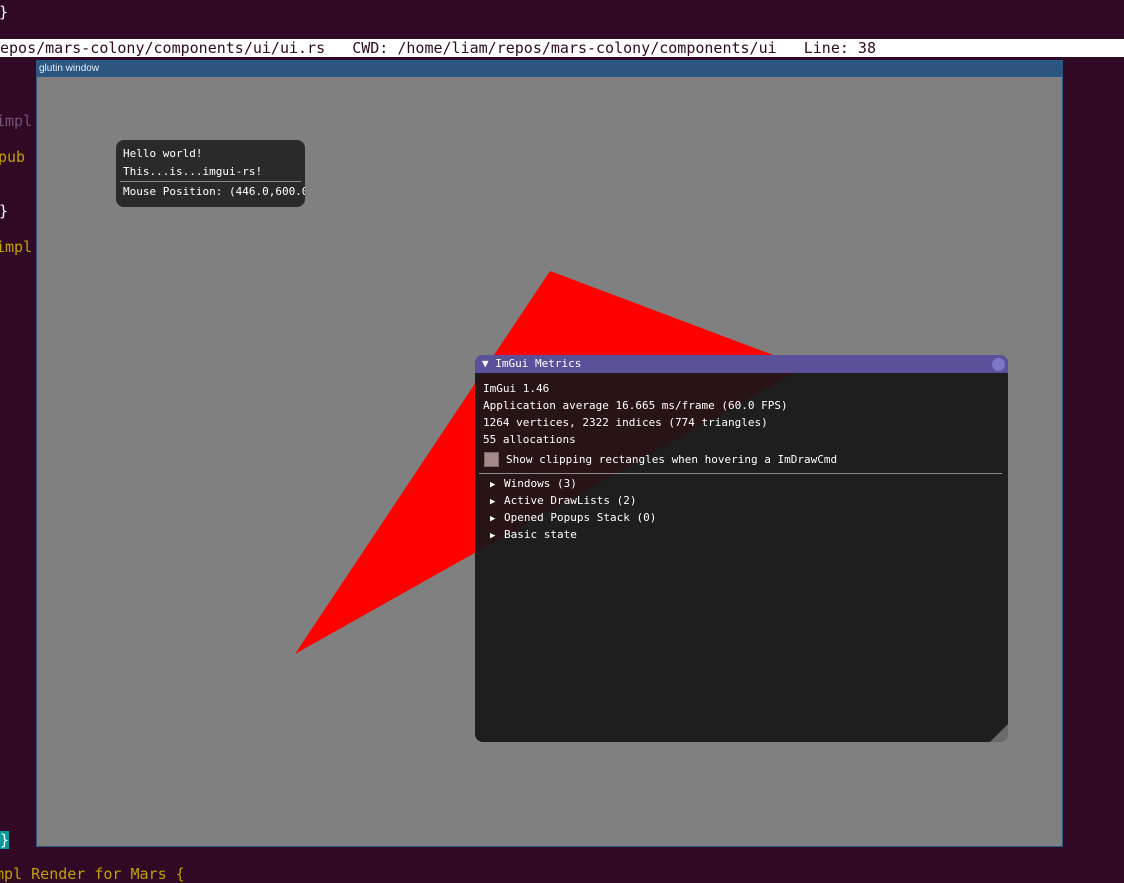  Describe the element at coordinates (741, 364) in the screenshot. I see `metrics-titlebar: ▼ ImGui Metrics` at that location.